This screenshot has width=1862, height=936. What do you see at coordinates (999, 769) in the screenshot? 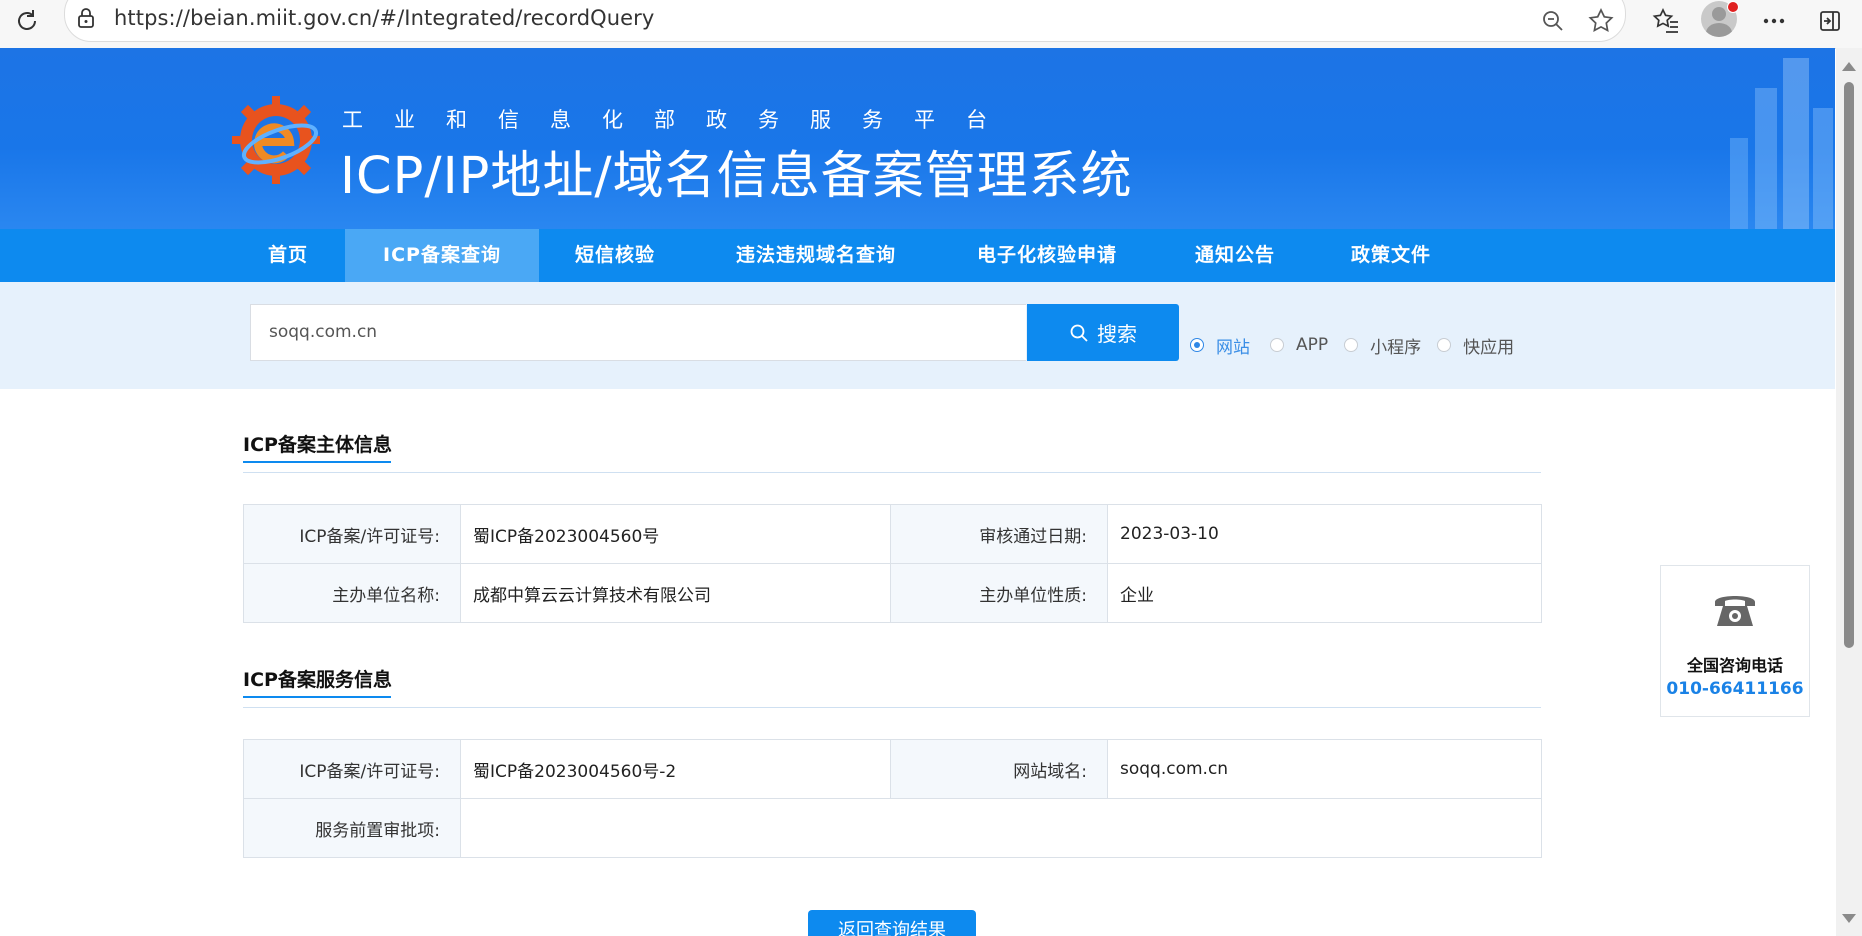
I see `website-domain-label: 网站域名:` at bounding box center [999, 769].